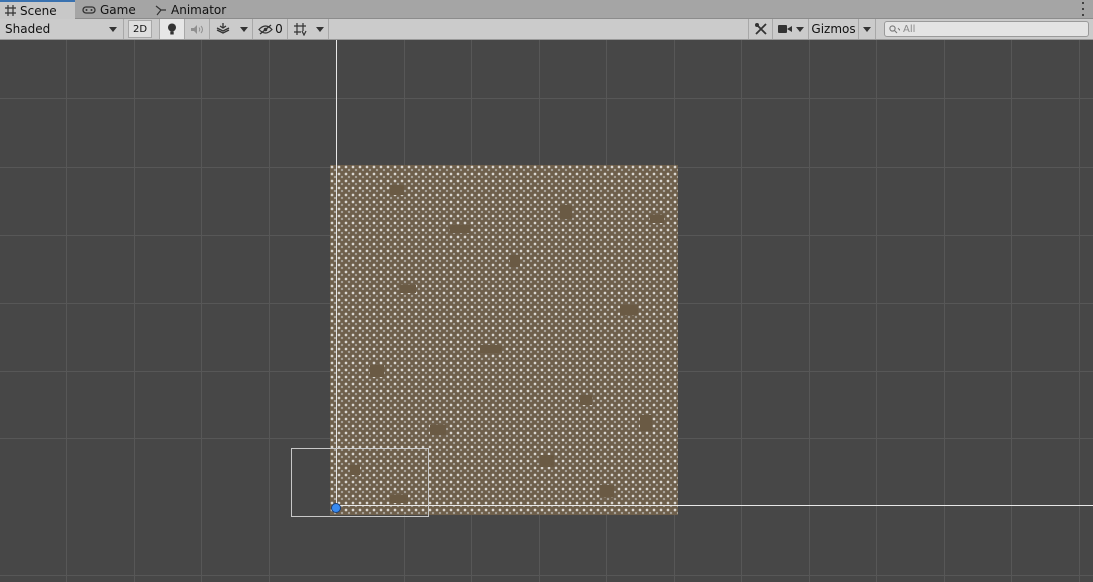  I want to click on grid-snap-icon, so click(300, 29).